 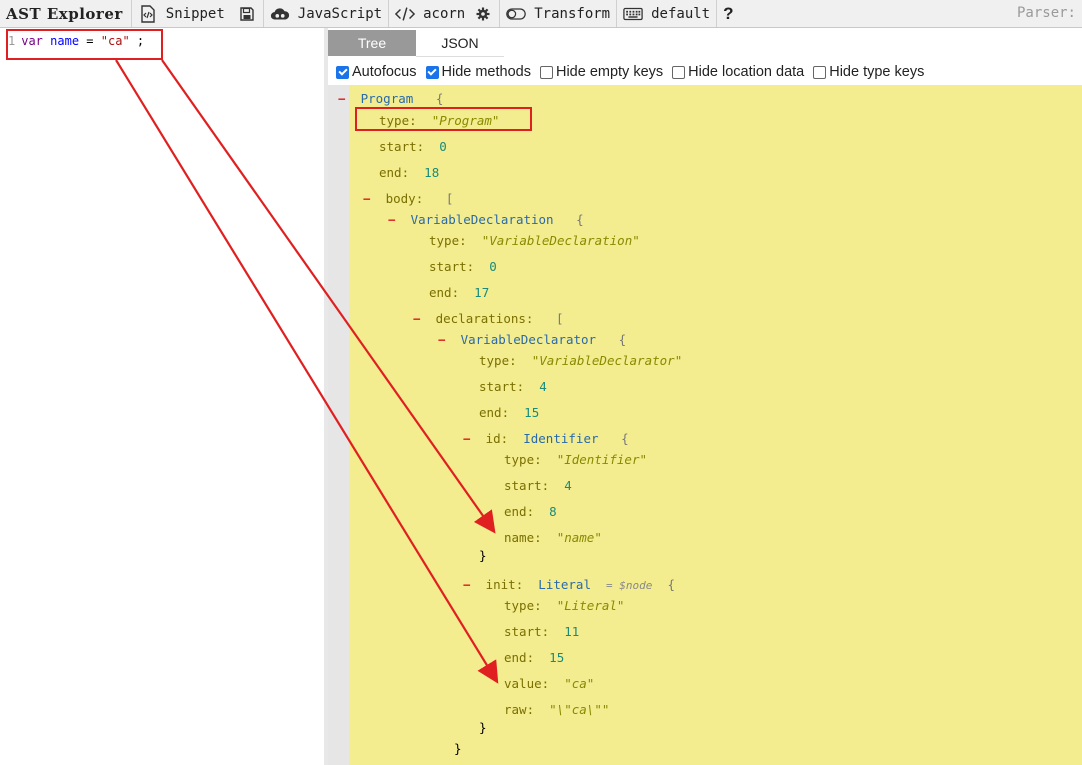 What do you see at coordinates (519, 709) in the screenshot?
I see `prop-key: raw:` at bounding box center [519, 709].